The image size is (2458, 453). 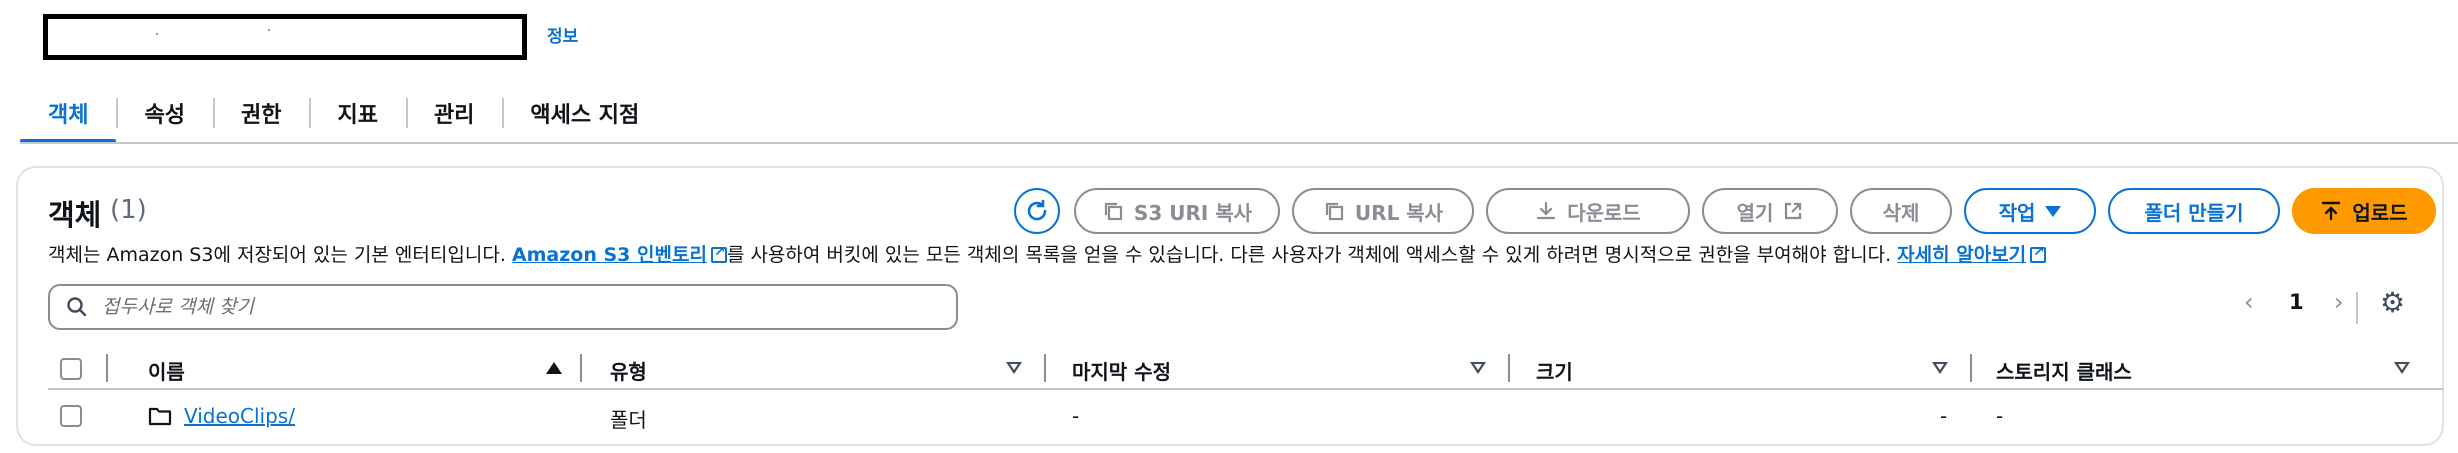 I want to click on open-button: 열기, so click(x=1770, y=211).